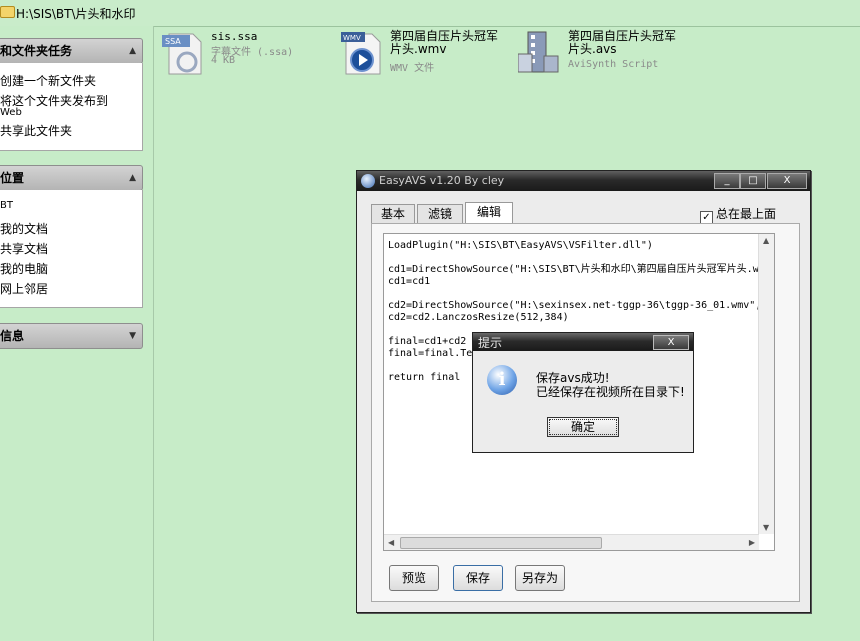 The height and width of the screenshot is (641, 860). What do you see at coordinates (752, 542) in the screenshot?
I see `scroll-right-icon: ▶` at bounding box center [752, 542].